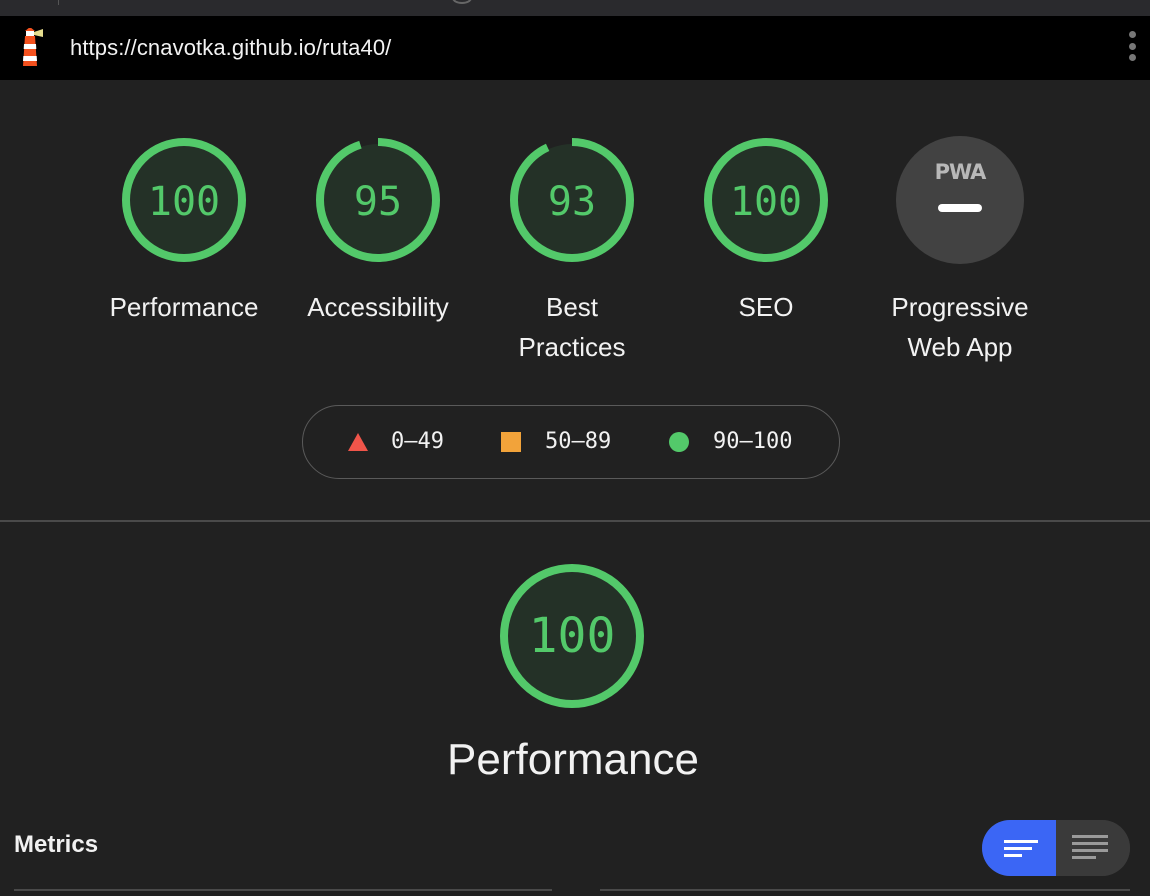 This screenshot has width=1150, height=896. I want to click on score-scale-legend: 0–49 50–89 90–100, so click(571, 442).